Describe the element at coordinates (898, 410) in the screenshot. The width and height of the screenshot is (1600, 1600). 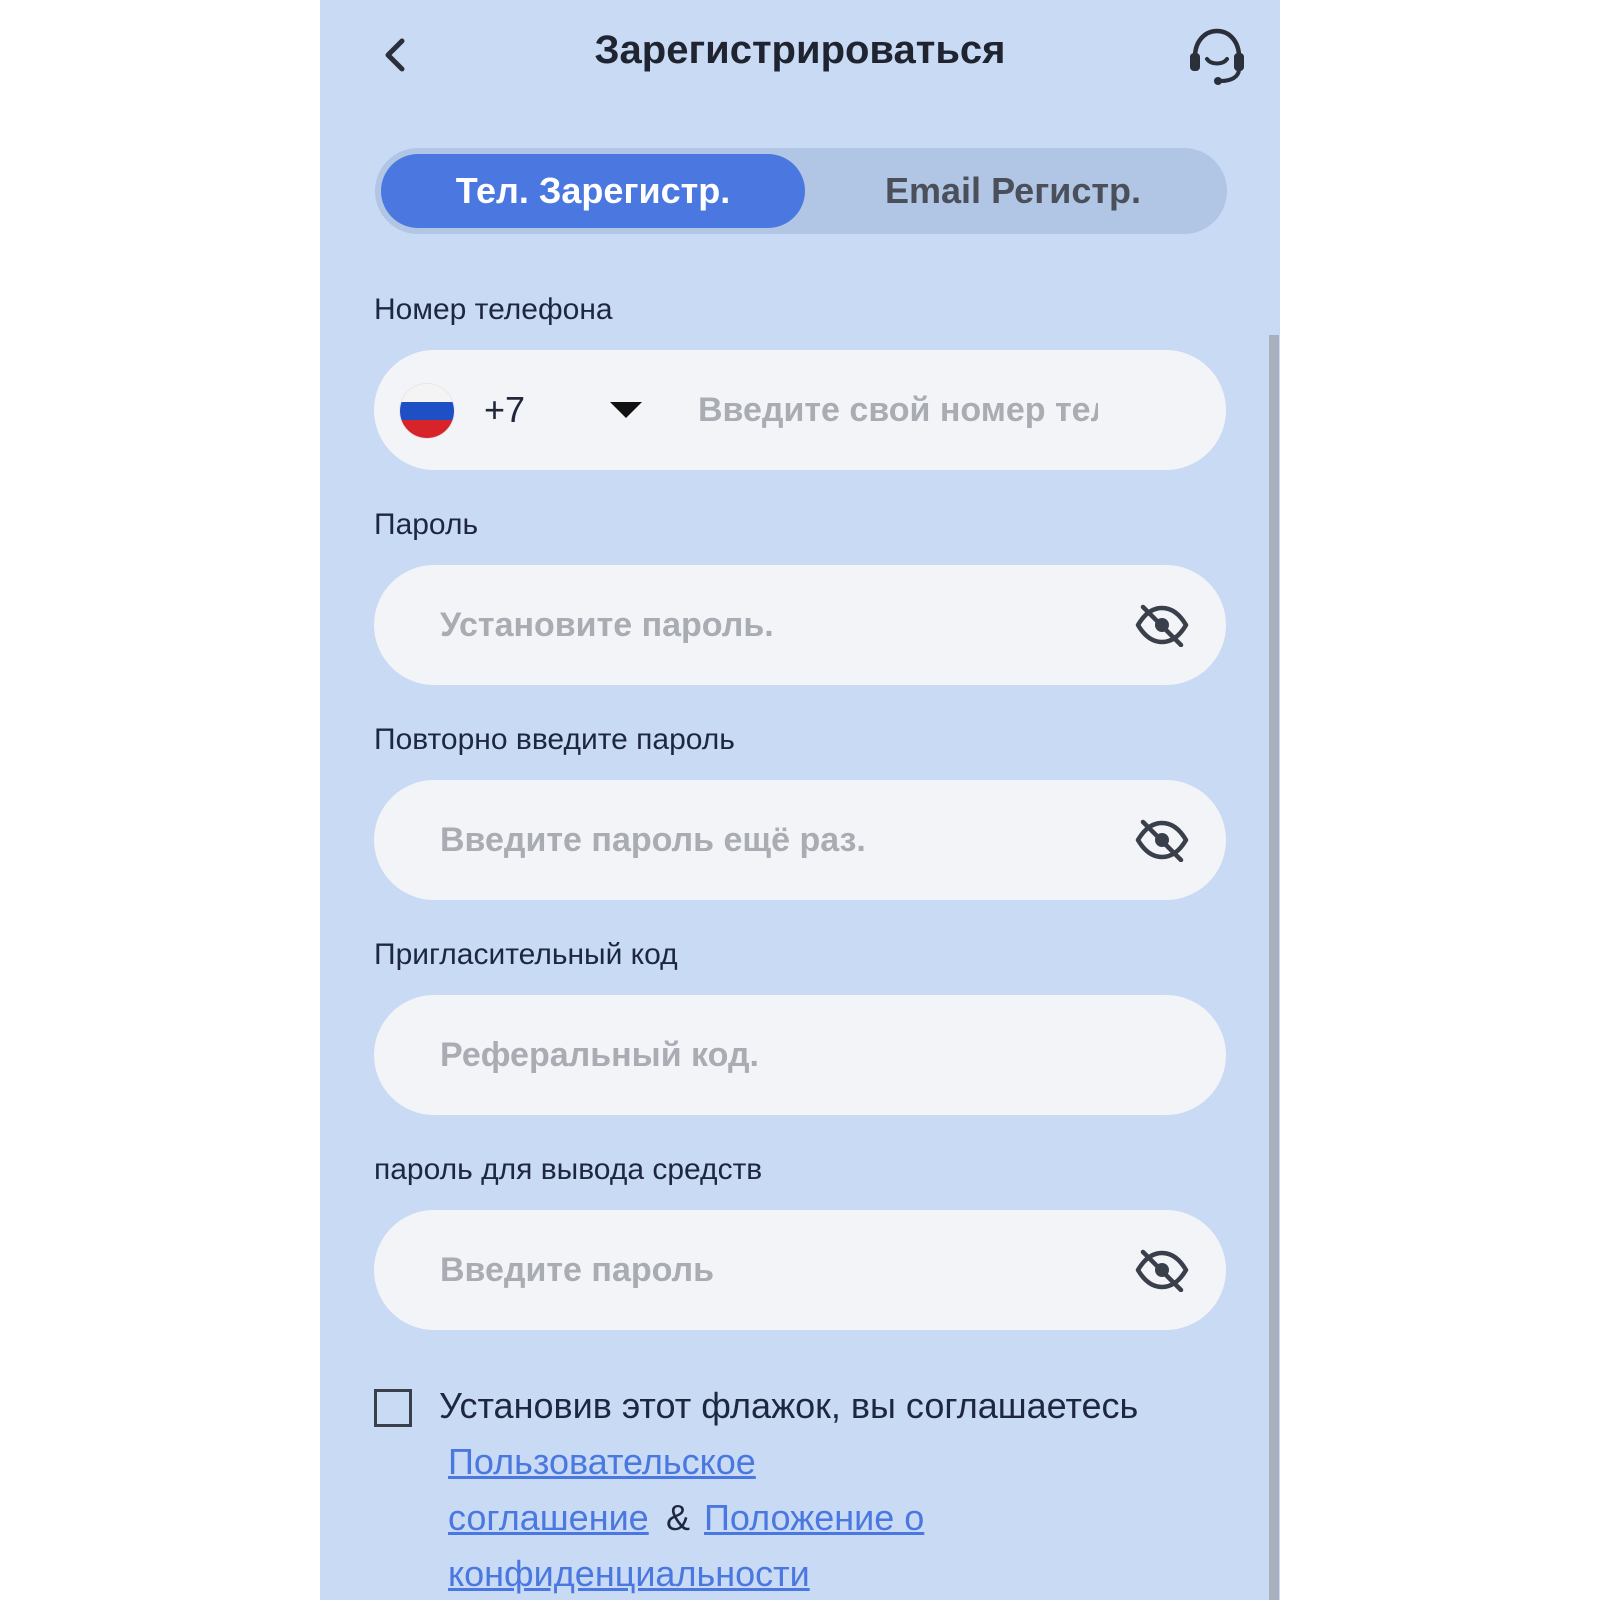
I see `phone-input` at that location.